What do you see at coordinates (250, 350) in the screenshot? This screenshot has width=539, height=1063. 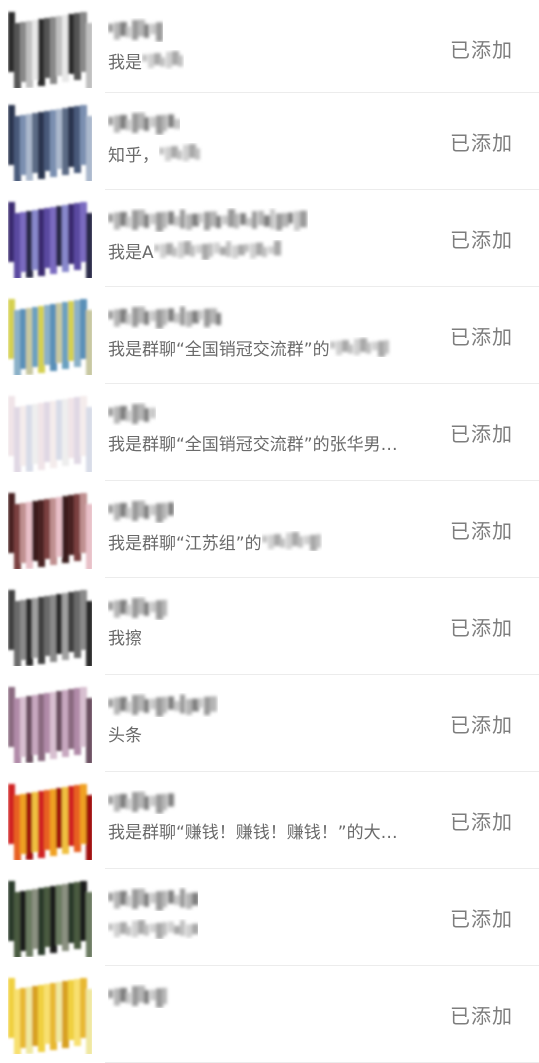 I see `contact-request-message: 我是群聊“全国销冠交流群”的` at bounding box center [250, 350].